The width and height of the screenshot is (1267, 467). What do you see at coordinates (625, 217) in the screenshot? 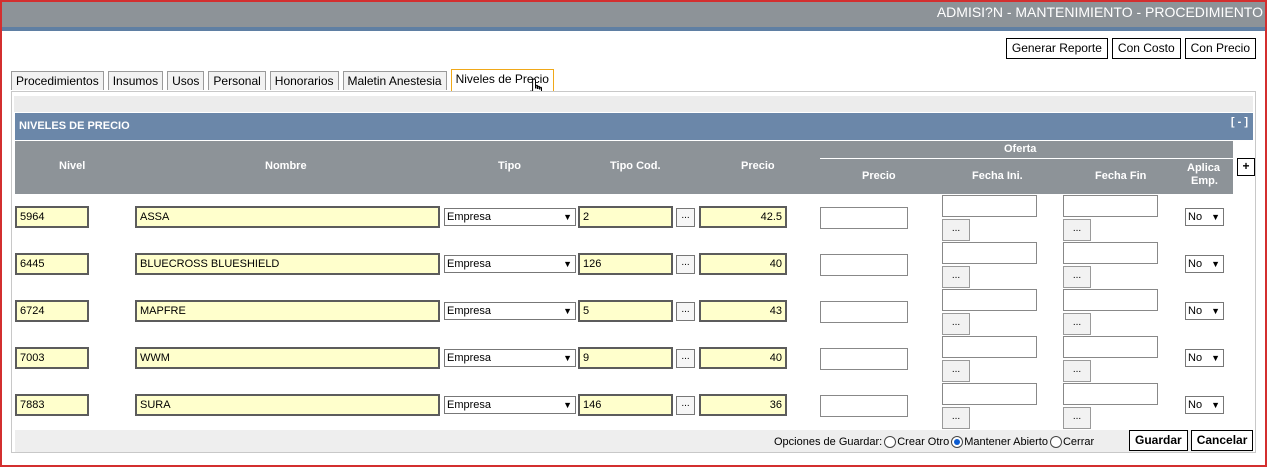
I see `tipo-cod-field: 2` at bounding box center [625, 217].